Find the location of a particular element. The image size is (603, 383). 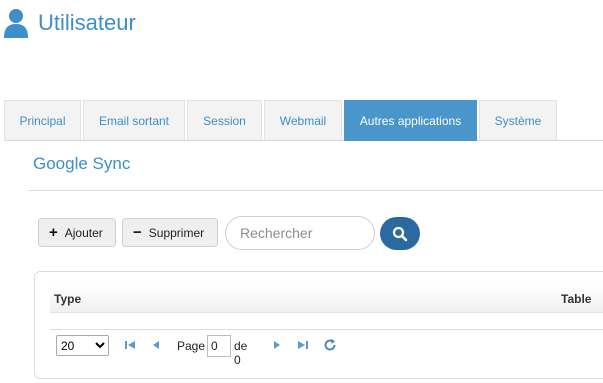

minus-icon: − is located at coordinates (137, 232).